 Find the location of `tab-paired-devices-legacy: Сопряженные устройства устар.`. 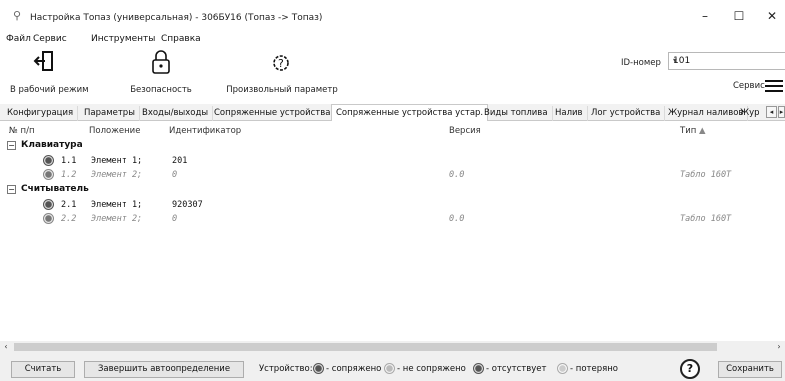

tab-paired-devices-legacy: Сопряженные устройства устар. is located at coordinates (410, 113).